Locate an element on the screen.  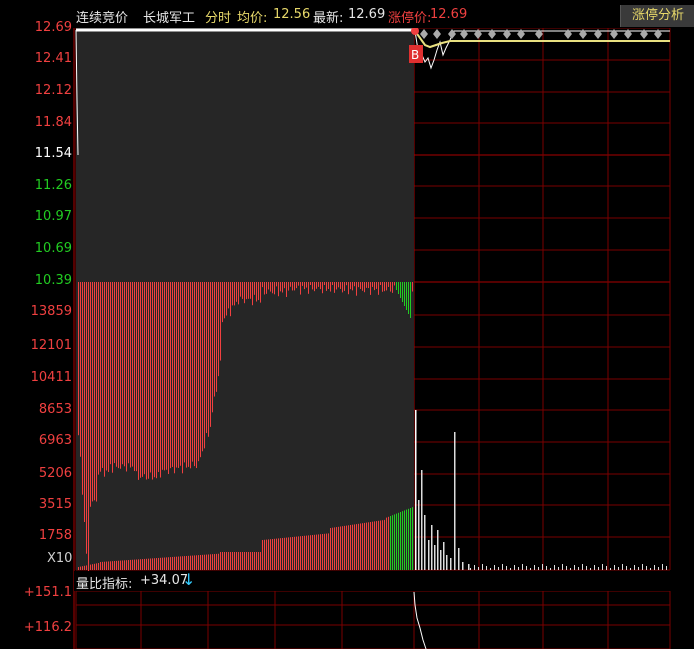
indicator-tick: +151.1 is located at coordinates (47, 592).